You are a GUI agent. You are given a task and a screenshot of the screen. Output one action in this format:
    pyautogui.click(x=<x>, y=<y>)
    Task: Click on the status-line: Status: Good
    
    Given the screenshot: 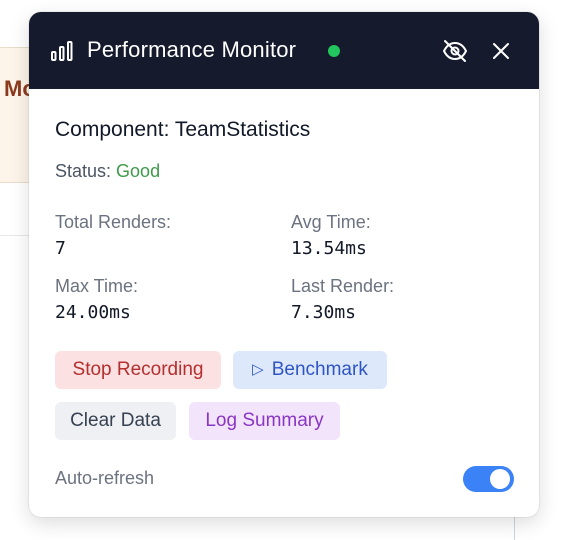 What is the action you would take?
    pyautogui.click(x=107, y=171)
    